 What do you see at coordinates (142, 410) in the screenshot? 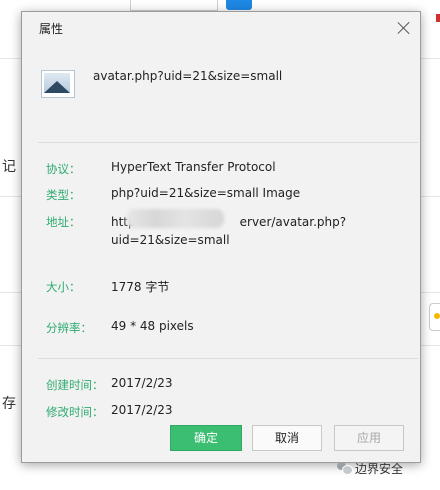
I see `modified-value: 2017/2/23` at bounding box center [142, 410].